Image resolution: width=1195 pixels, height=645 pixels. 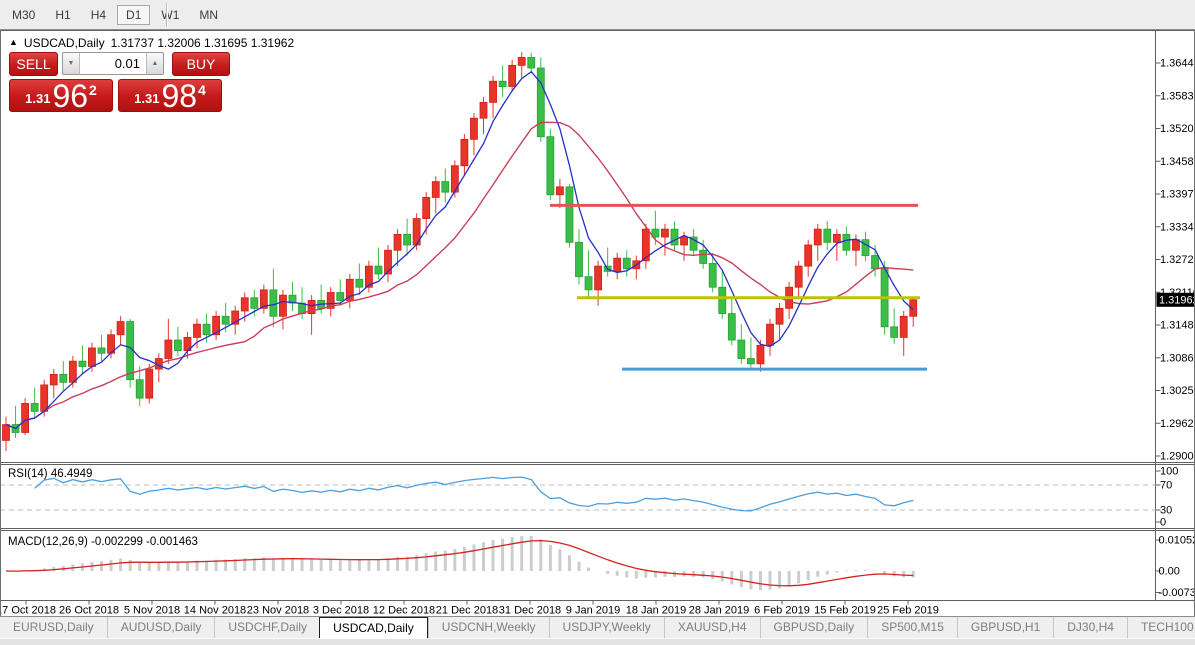 What do you see at coordinates (1169, 572) in the screenshot?
I see `macd-axis-label: 0.00` at bounding box center [1169, 572].